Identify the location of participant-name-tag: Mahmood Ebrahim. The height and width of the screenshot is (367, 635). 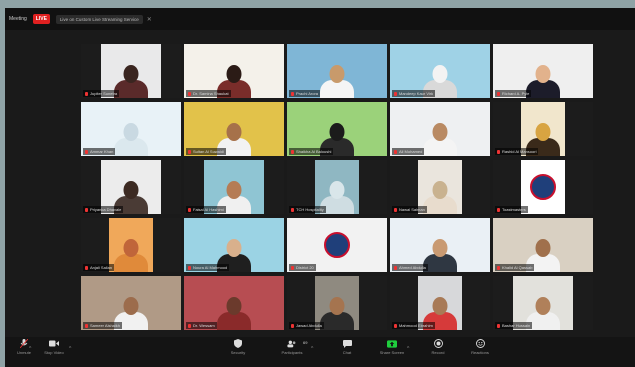
(413, 325).